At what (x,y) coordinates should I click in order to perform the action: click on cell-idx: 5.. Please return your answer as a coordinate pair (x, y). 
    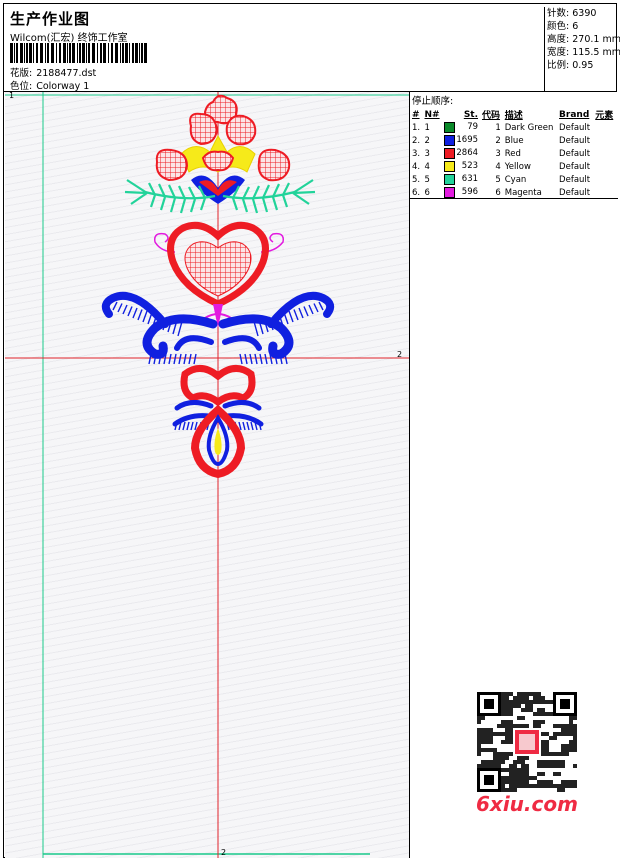
    Looking at the image, I should click on (416, 179).